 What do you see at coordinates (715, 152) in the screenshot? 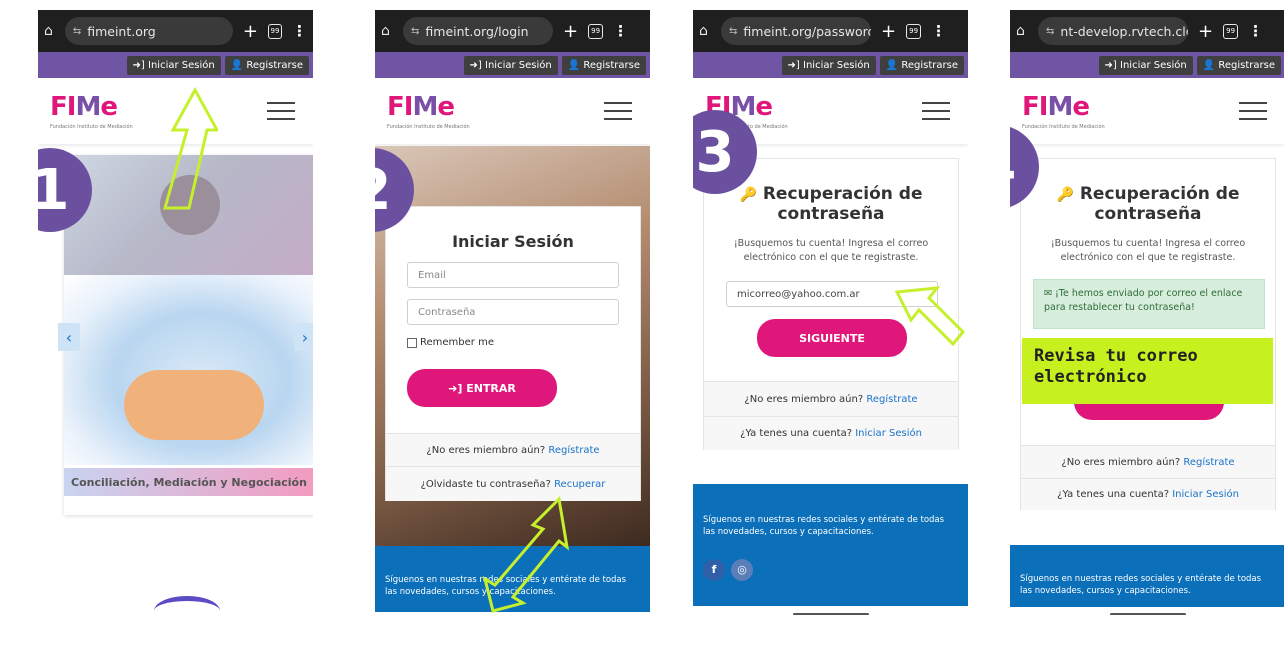
I see `step-number: 3` at bounding box center [715, 152].